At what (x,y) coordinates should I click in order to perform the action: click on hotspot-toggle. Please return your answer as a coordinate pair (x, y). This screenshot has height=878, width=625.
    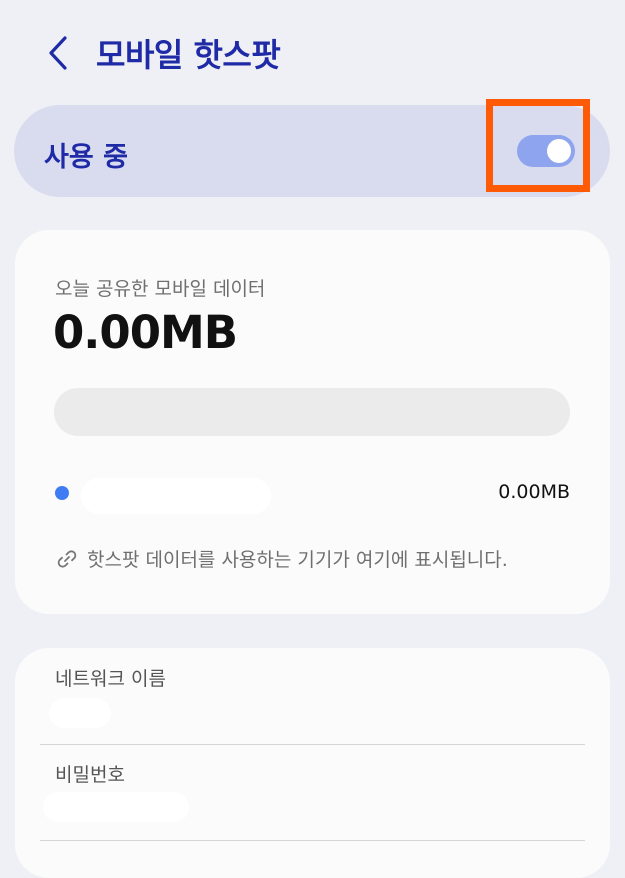
    Looking at the image, I should click on (546, 151).